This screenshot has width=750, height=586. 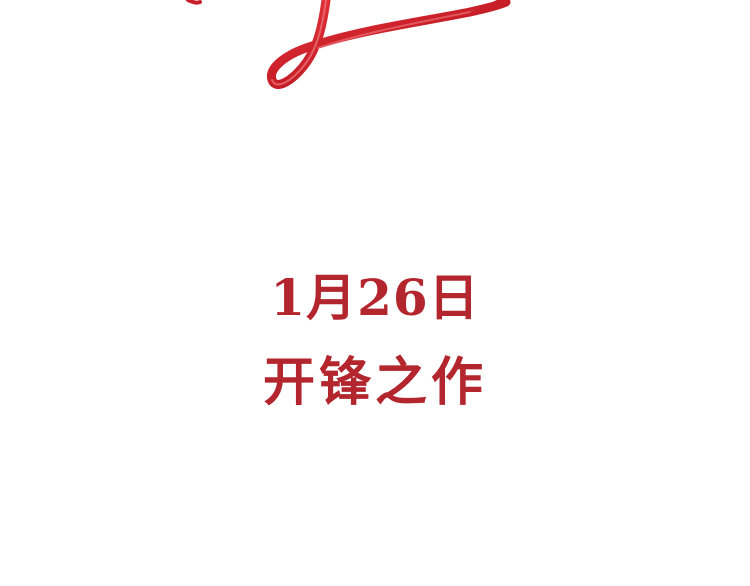 I want to click on release-date-text: 1月26日, so click(x=375, y=297).